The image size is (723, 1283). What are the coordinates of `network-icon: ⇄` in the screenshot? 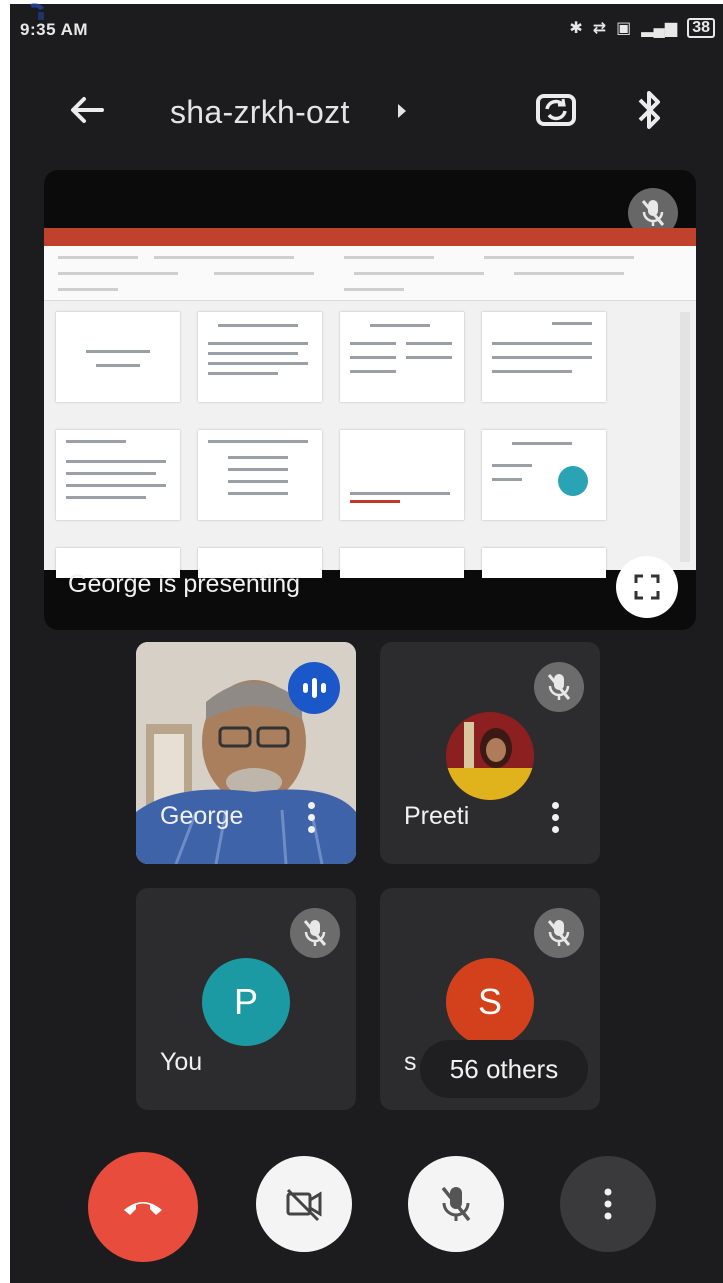 It's located at (599, 28).